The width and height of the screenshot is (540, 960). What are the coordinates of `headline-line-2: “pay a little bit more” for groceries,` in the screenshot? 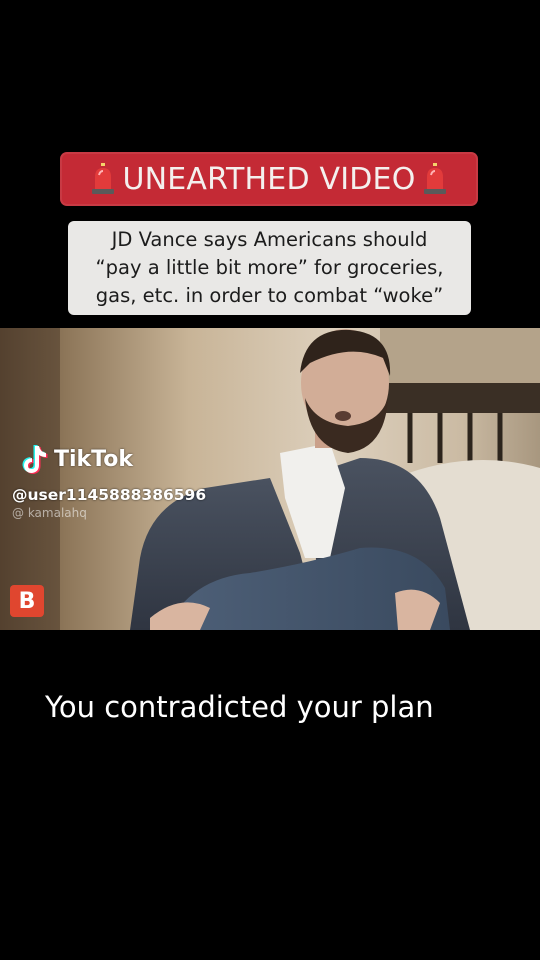 It's located at (269, 267).